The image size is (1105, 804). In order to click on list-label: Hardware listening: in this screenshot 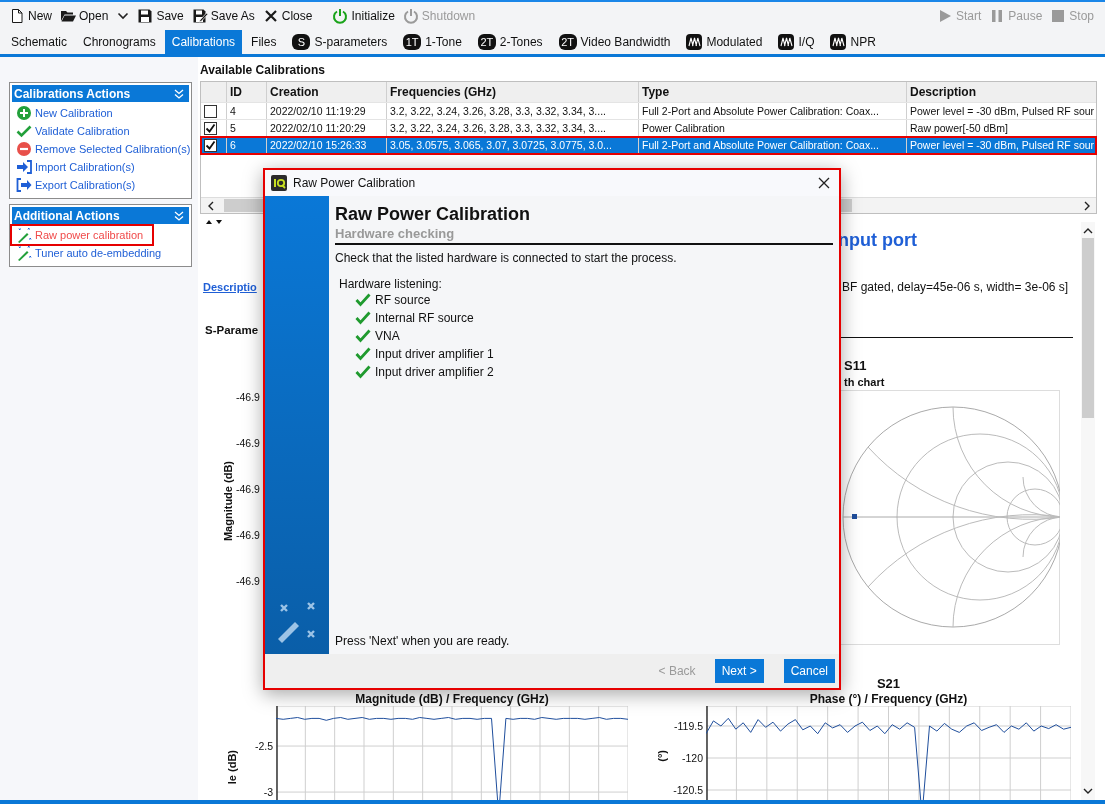, I will do `click(390, 284)`.